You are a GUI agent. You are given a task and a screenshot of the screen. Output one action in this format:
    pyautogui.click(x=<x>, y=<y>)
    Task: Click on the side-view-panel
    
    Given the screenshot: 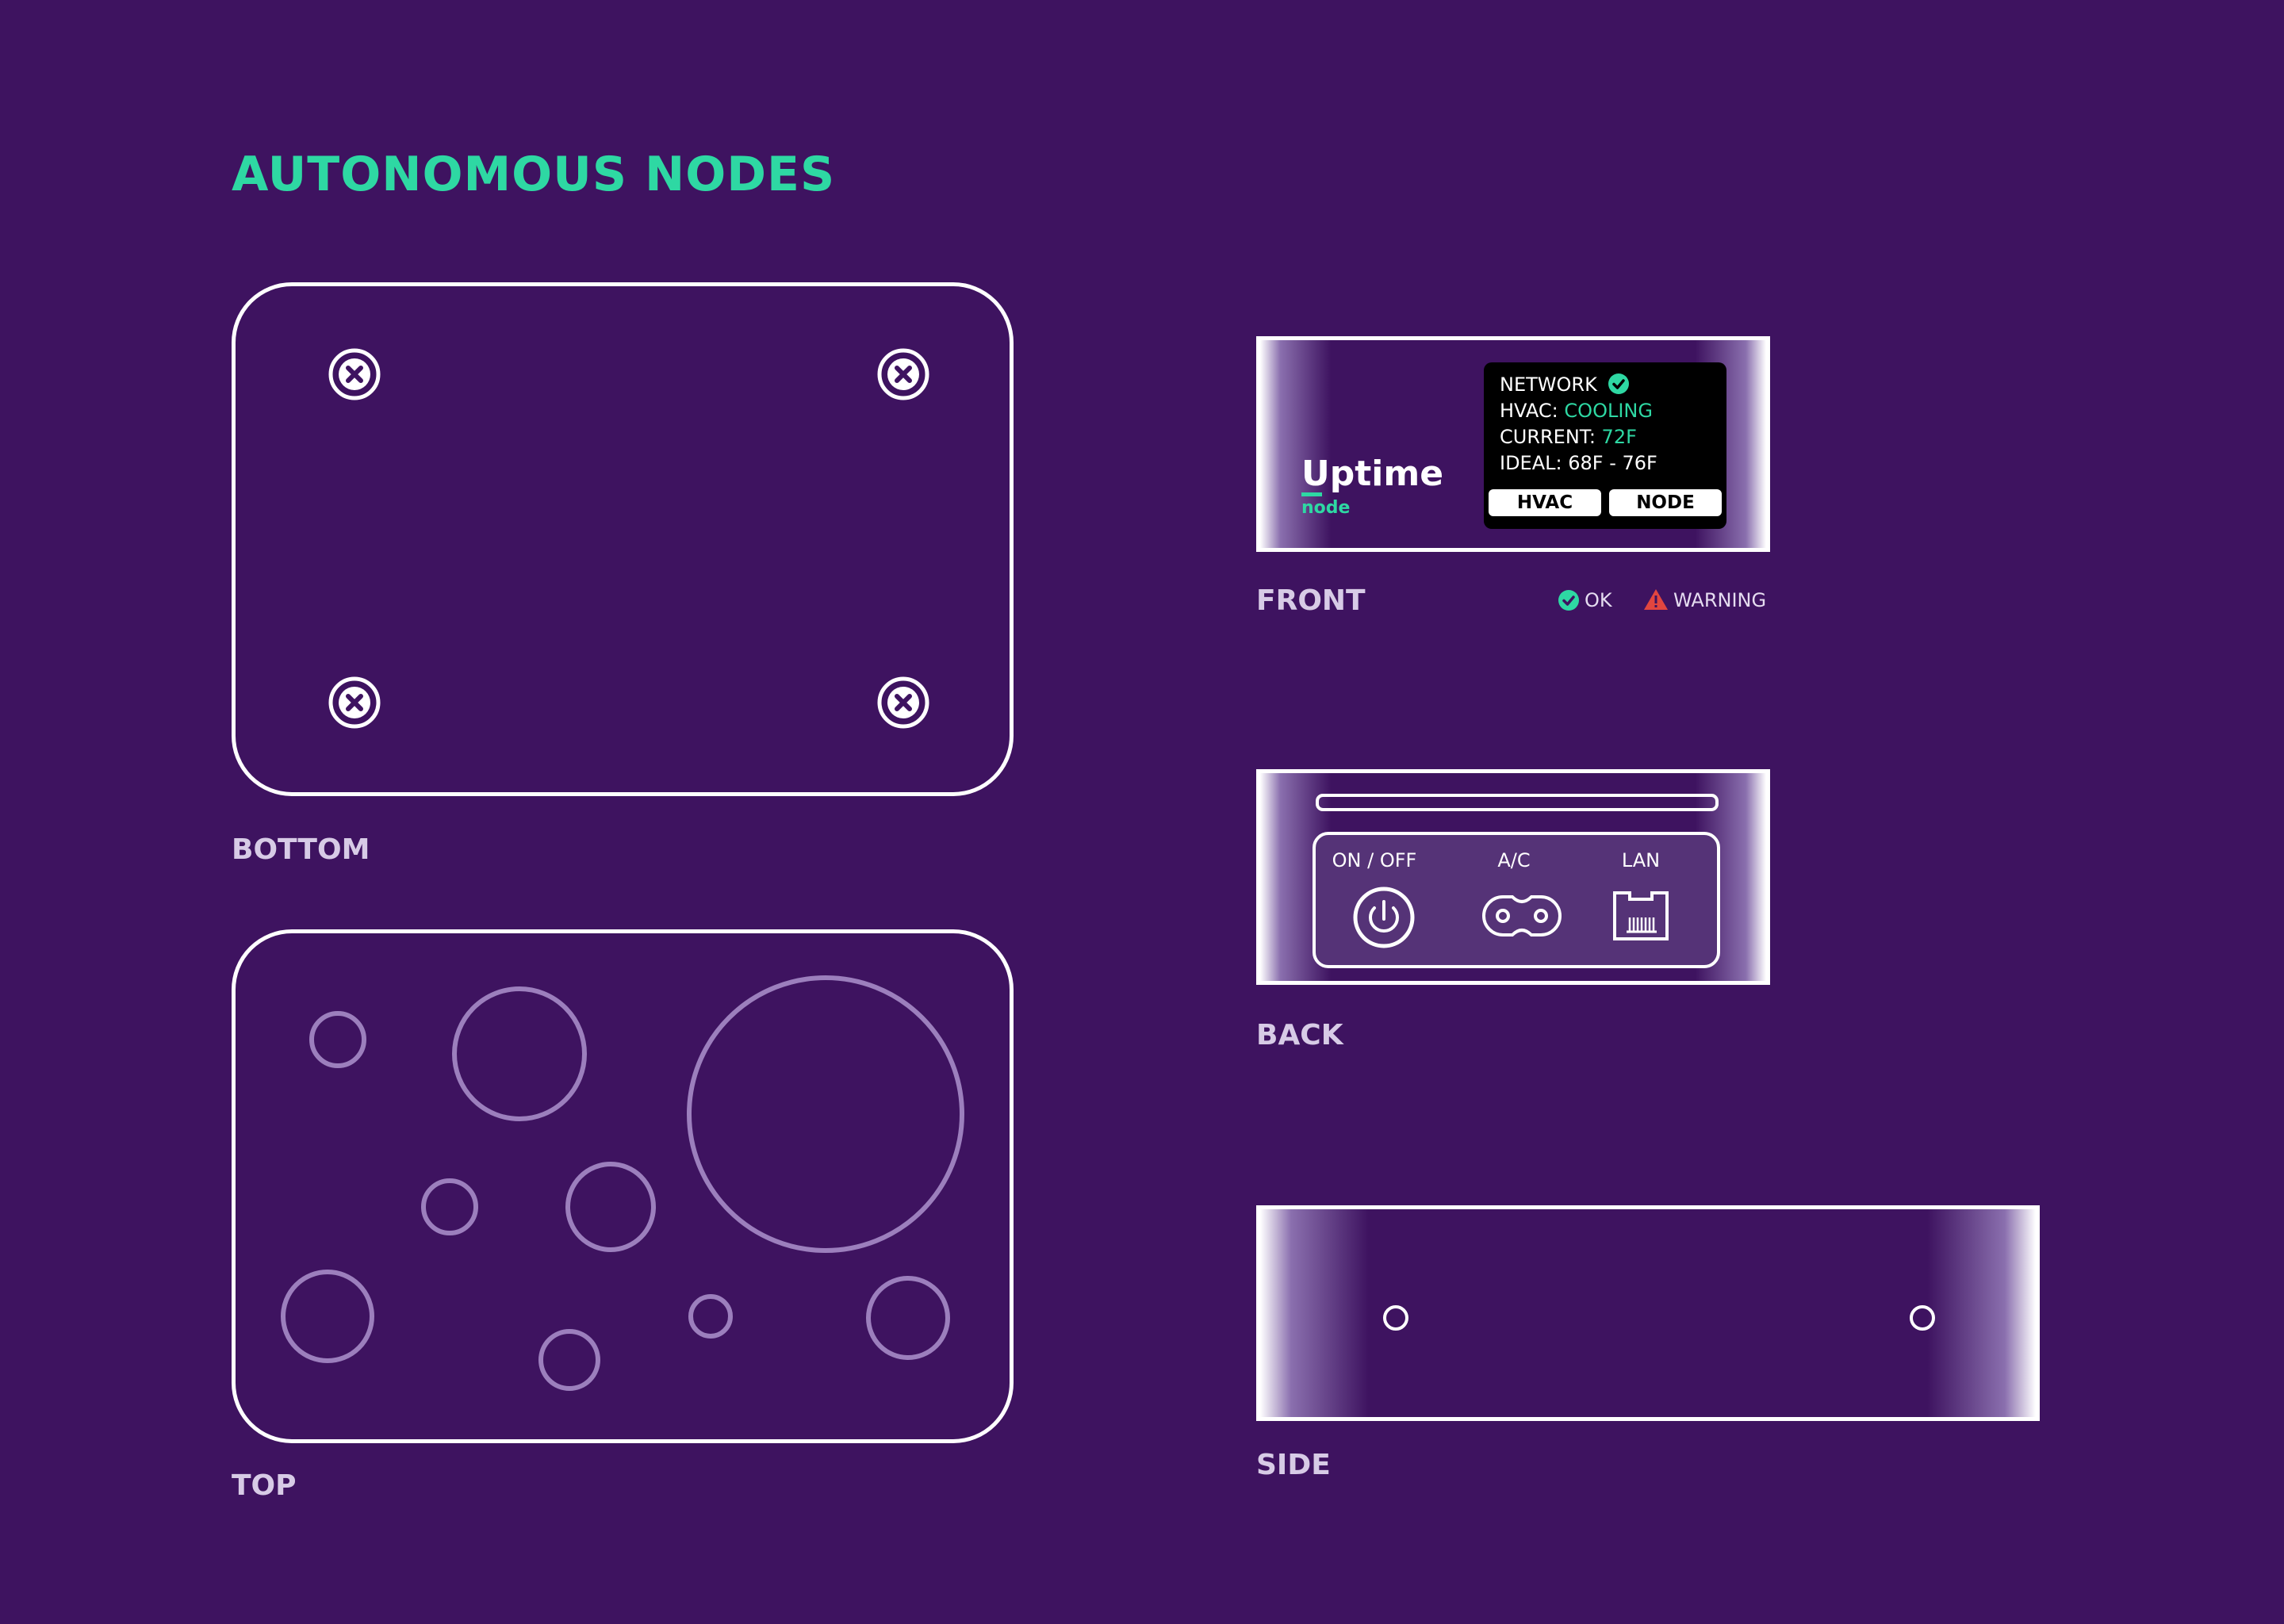 What is the action you would take?
    pyautogui.click(x=1648, y=1313)
    